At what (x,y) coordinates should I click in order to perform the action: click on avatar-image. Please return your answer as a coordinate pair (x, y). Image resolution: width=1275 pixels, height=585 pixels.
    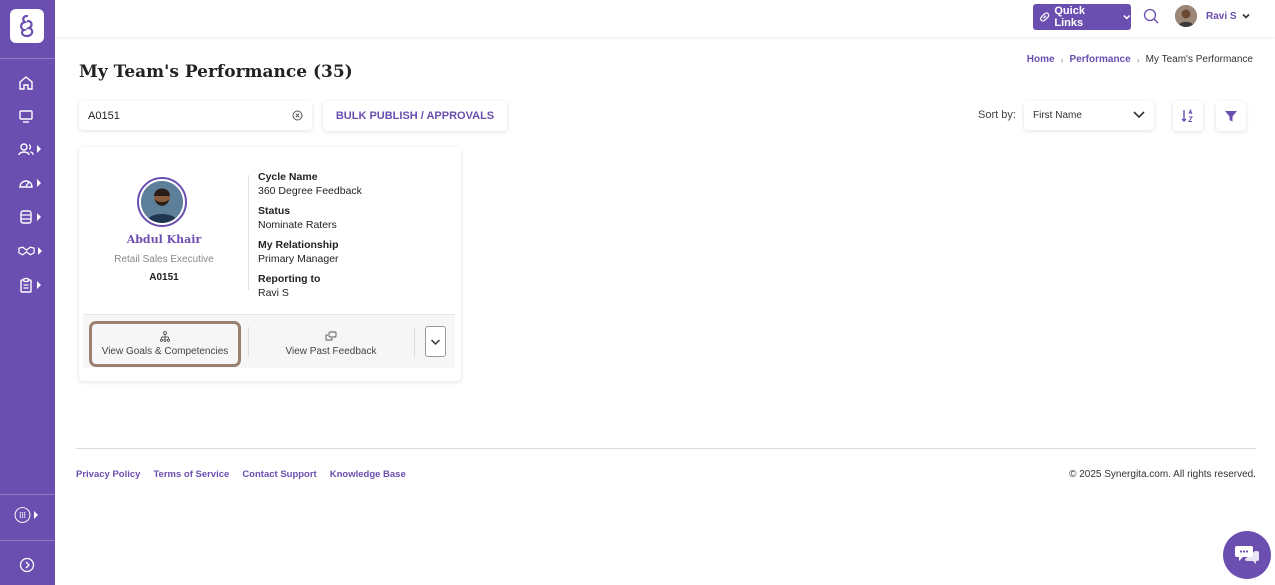
    Looking at the image, I should click on (1186, 16).